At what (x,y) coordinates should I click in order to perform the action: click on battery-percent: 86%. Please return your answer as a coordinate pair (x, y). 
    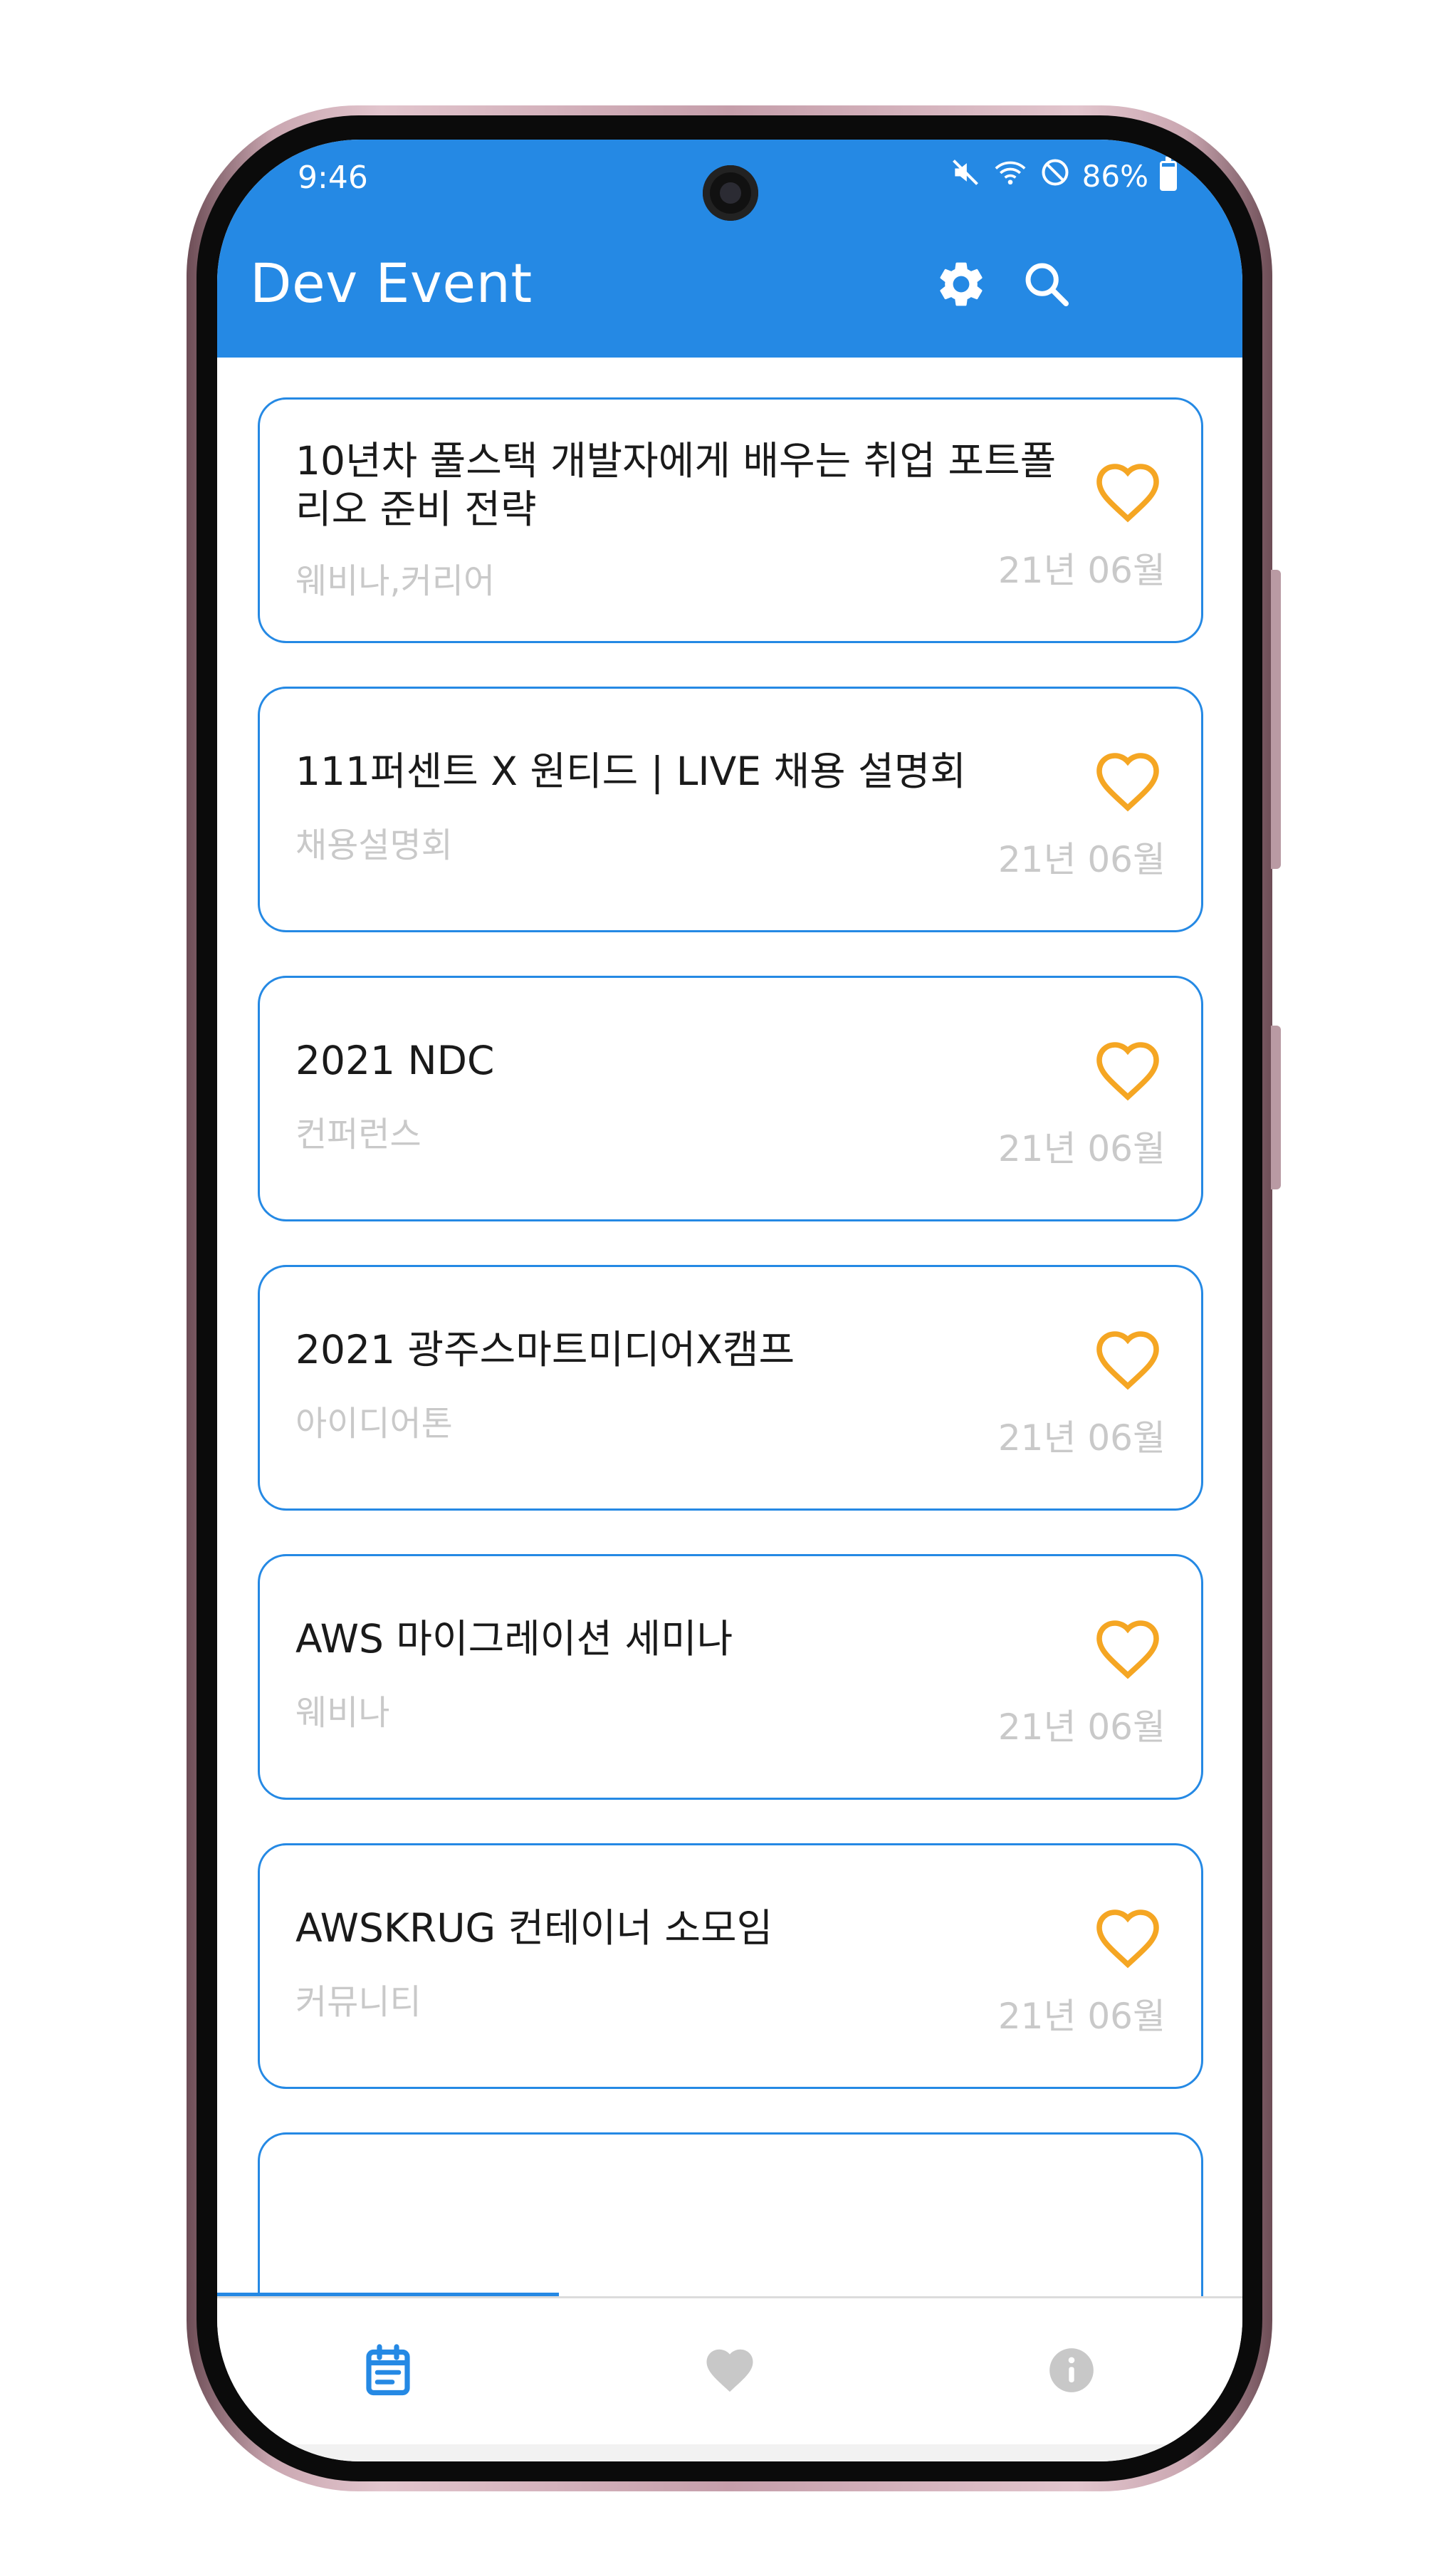
    Looking at the image, I should click on (1114, 176).